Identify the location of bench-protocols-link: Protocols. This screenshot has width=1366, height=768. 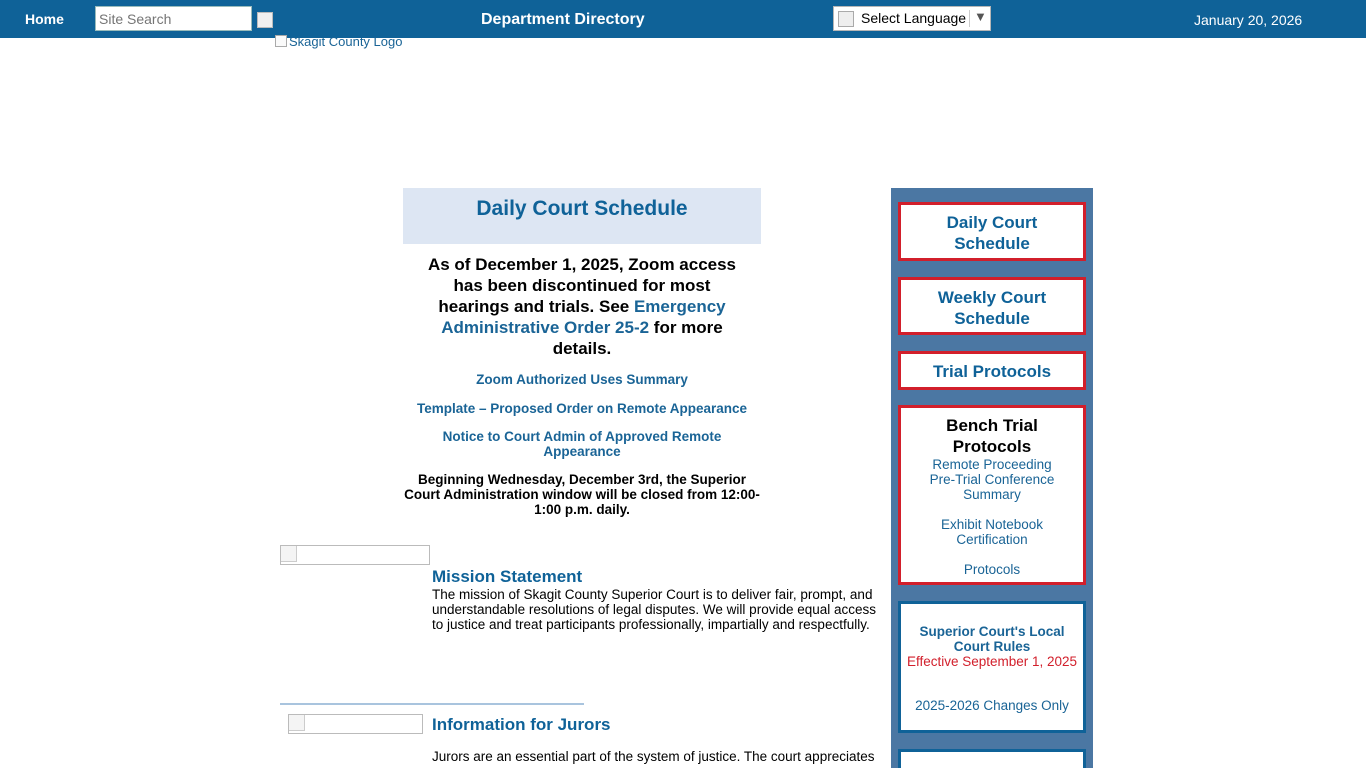
(992, 569).